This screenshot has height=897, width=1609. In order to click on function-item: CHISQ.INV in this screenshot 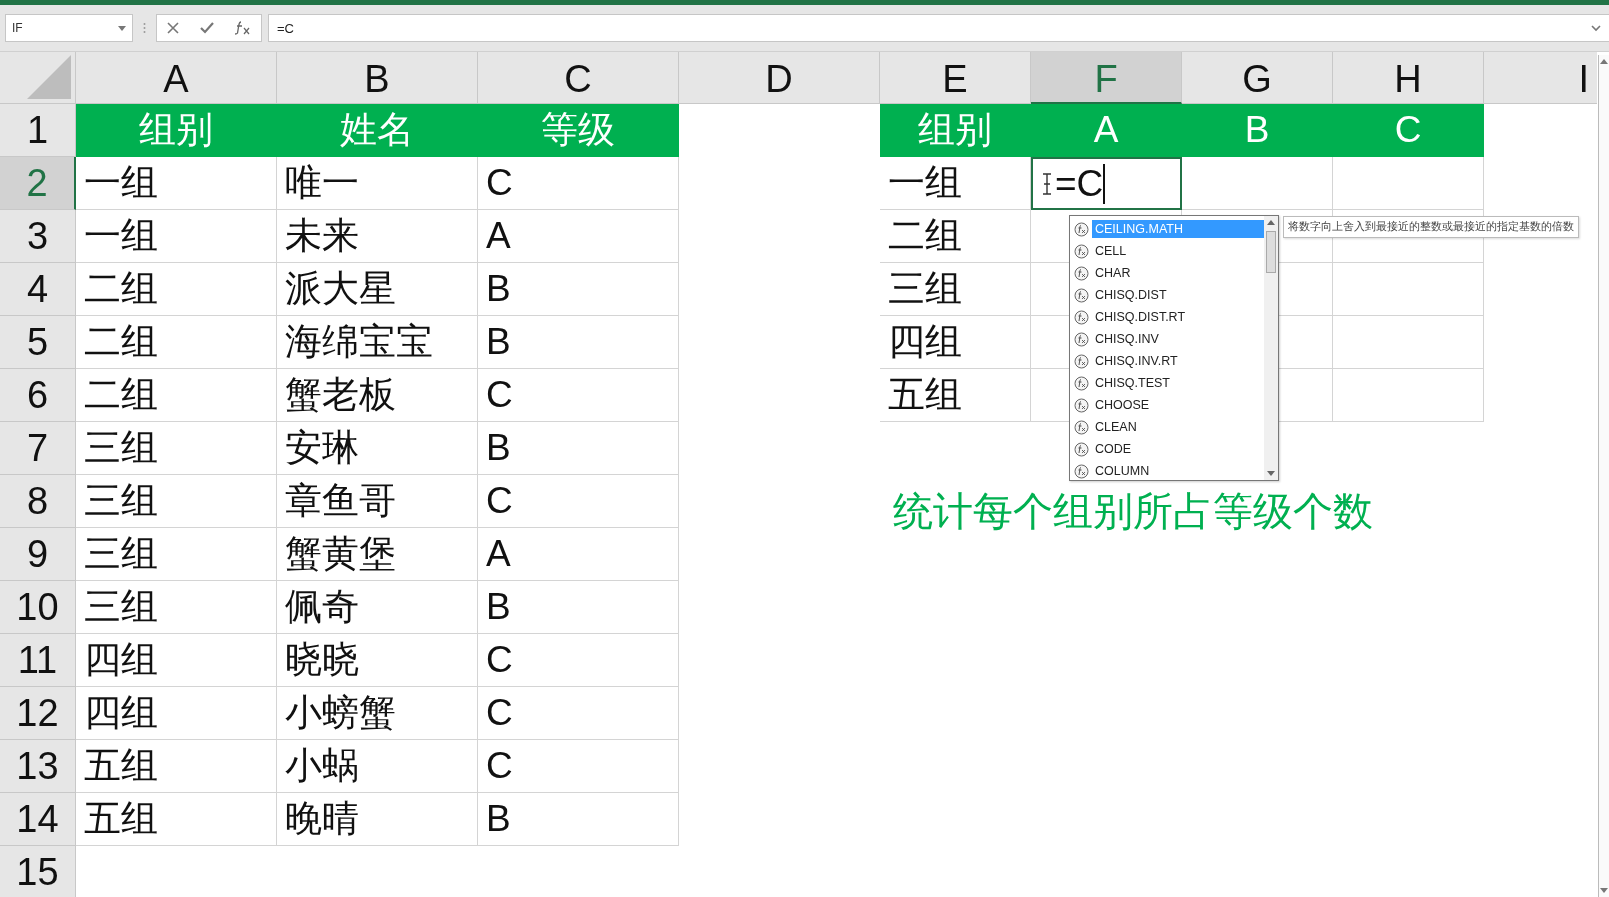, I will do `click(1169, 339)`.